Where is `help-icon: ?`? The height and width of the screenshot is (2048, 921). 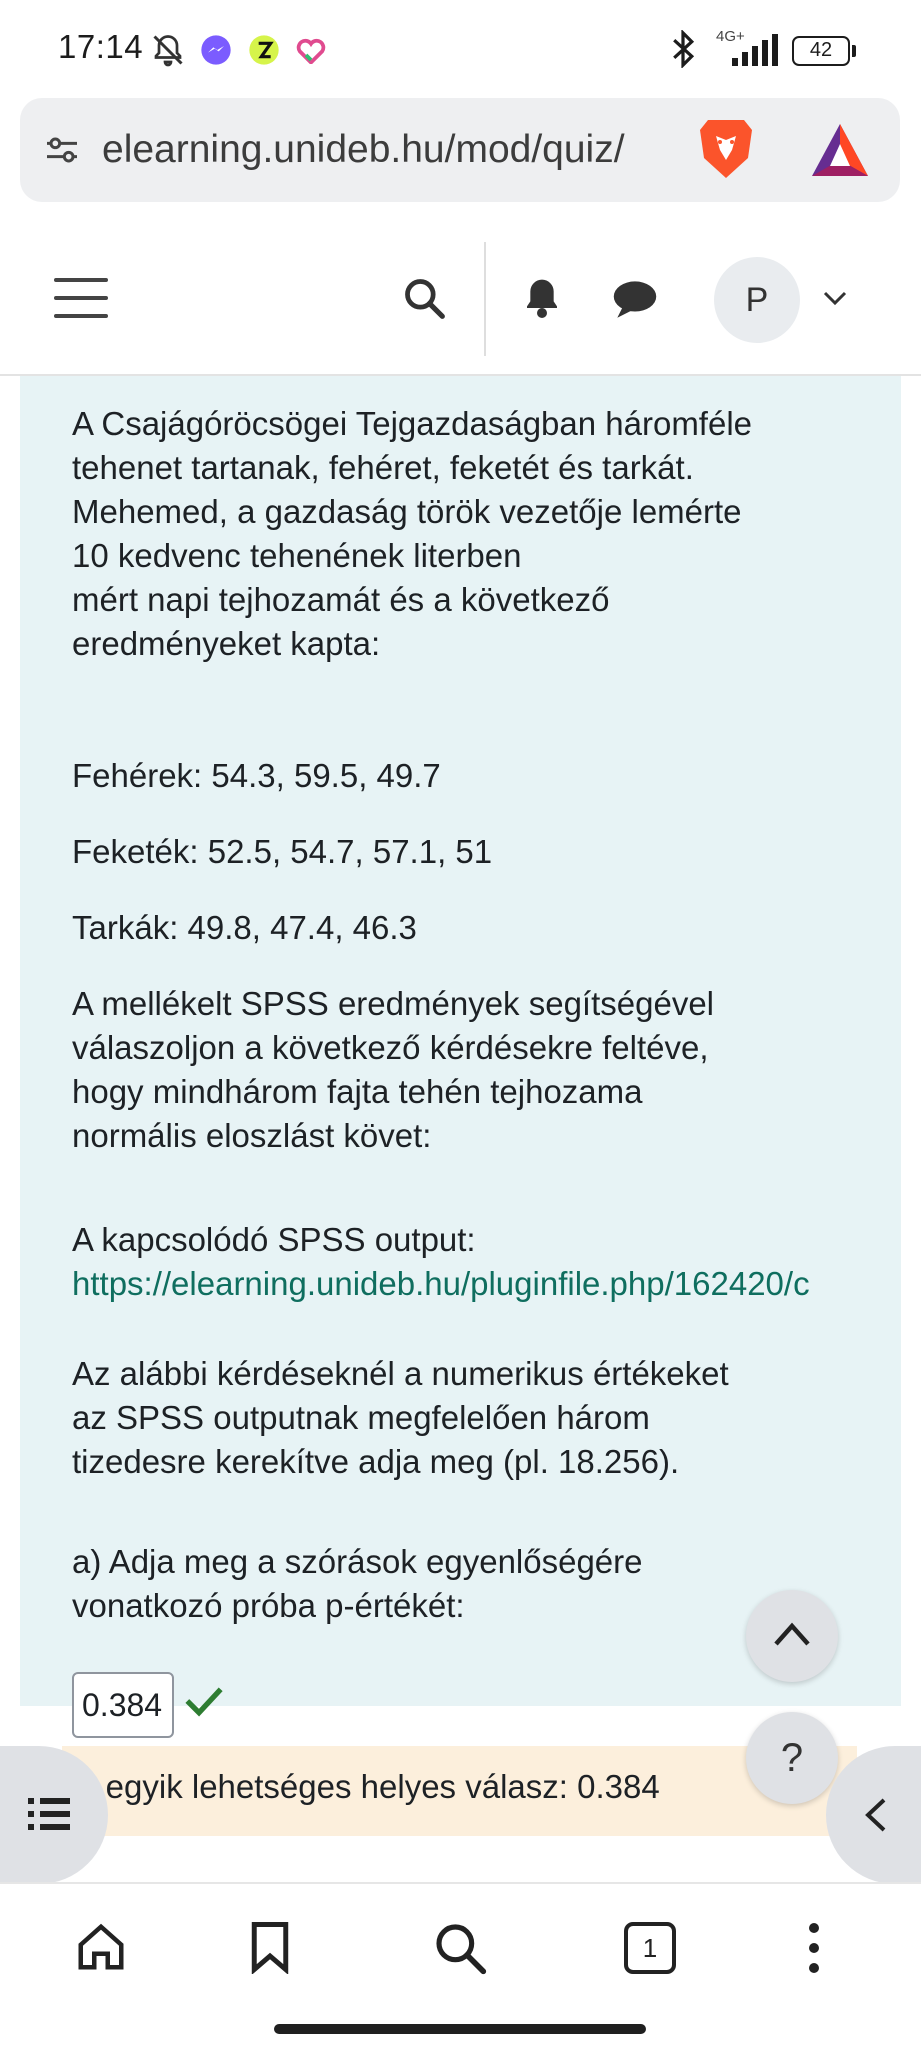
help-icon: ? is located at coordinates (792, 1758).